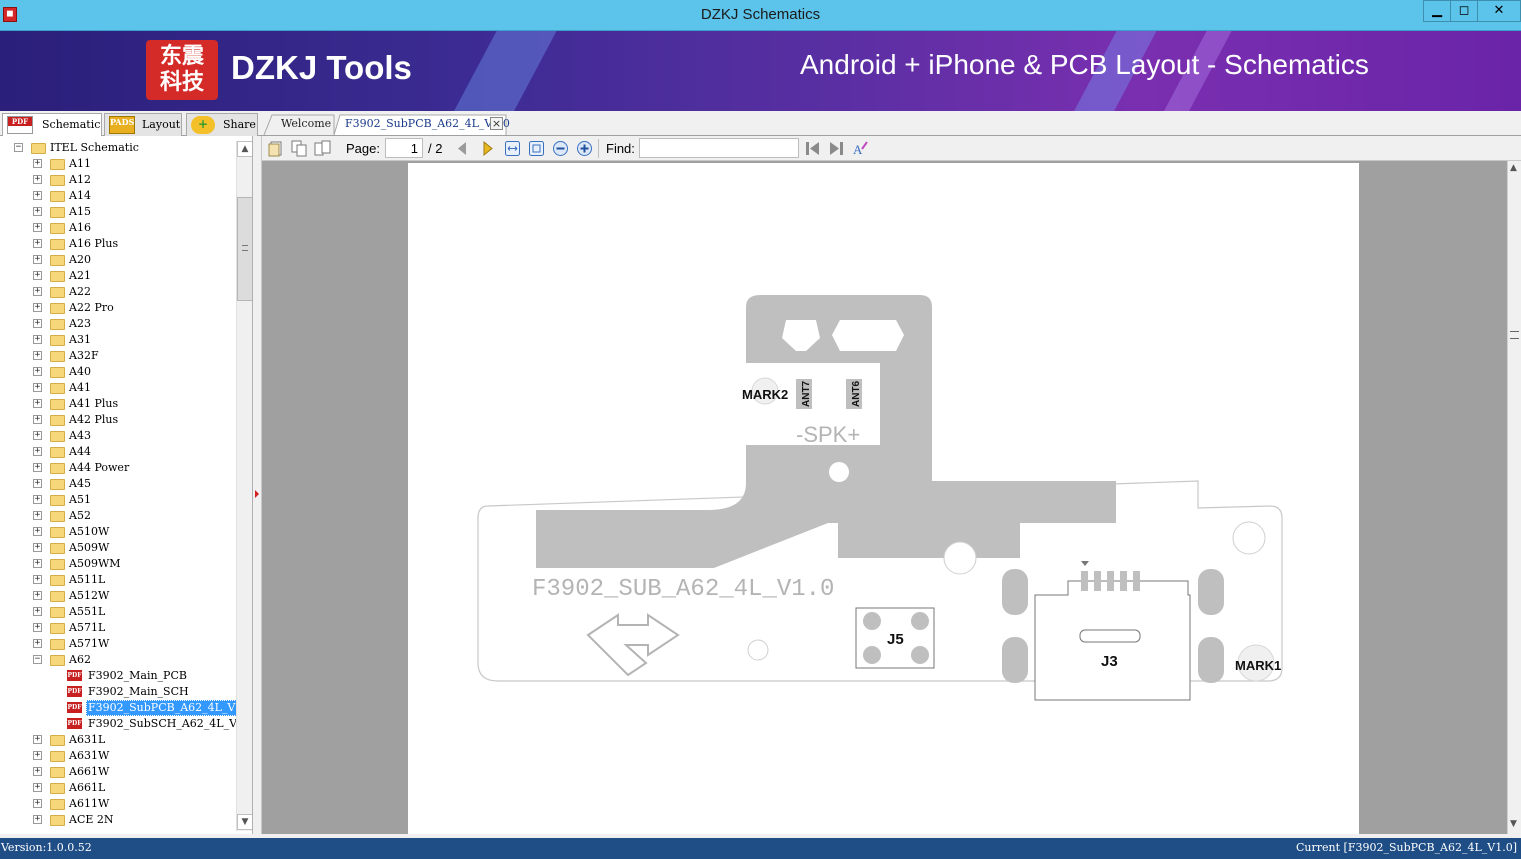  I want to click on close-button: ✕, so click(1499, 11).